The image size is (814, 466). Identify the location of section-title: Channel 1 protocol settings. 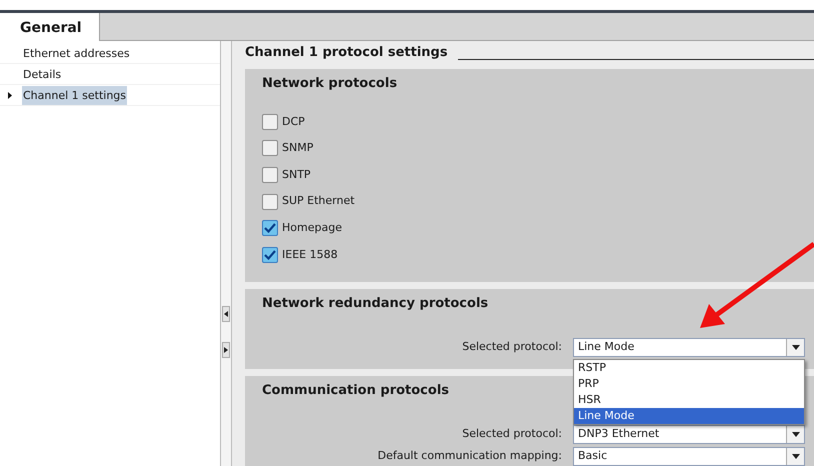
(346, 53).